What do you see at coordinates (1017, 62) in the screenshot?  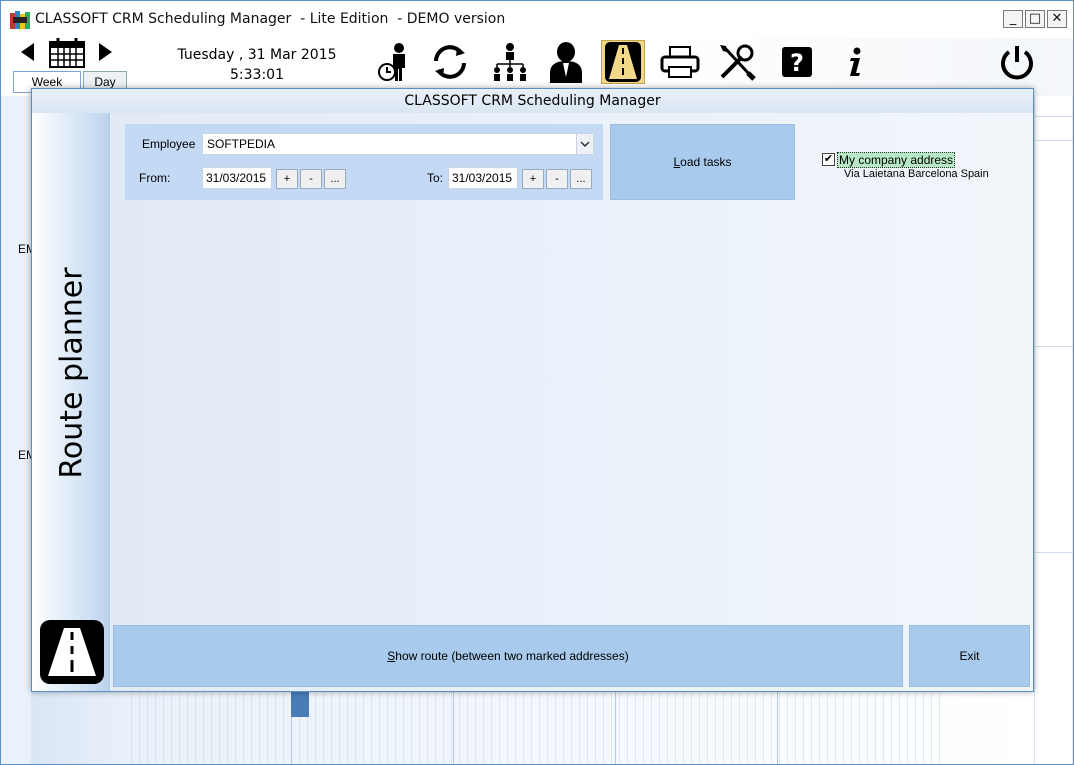 I see `power-icon` at bounding box center [1017, 62].